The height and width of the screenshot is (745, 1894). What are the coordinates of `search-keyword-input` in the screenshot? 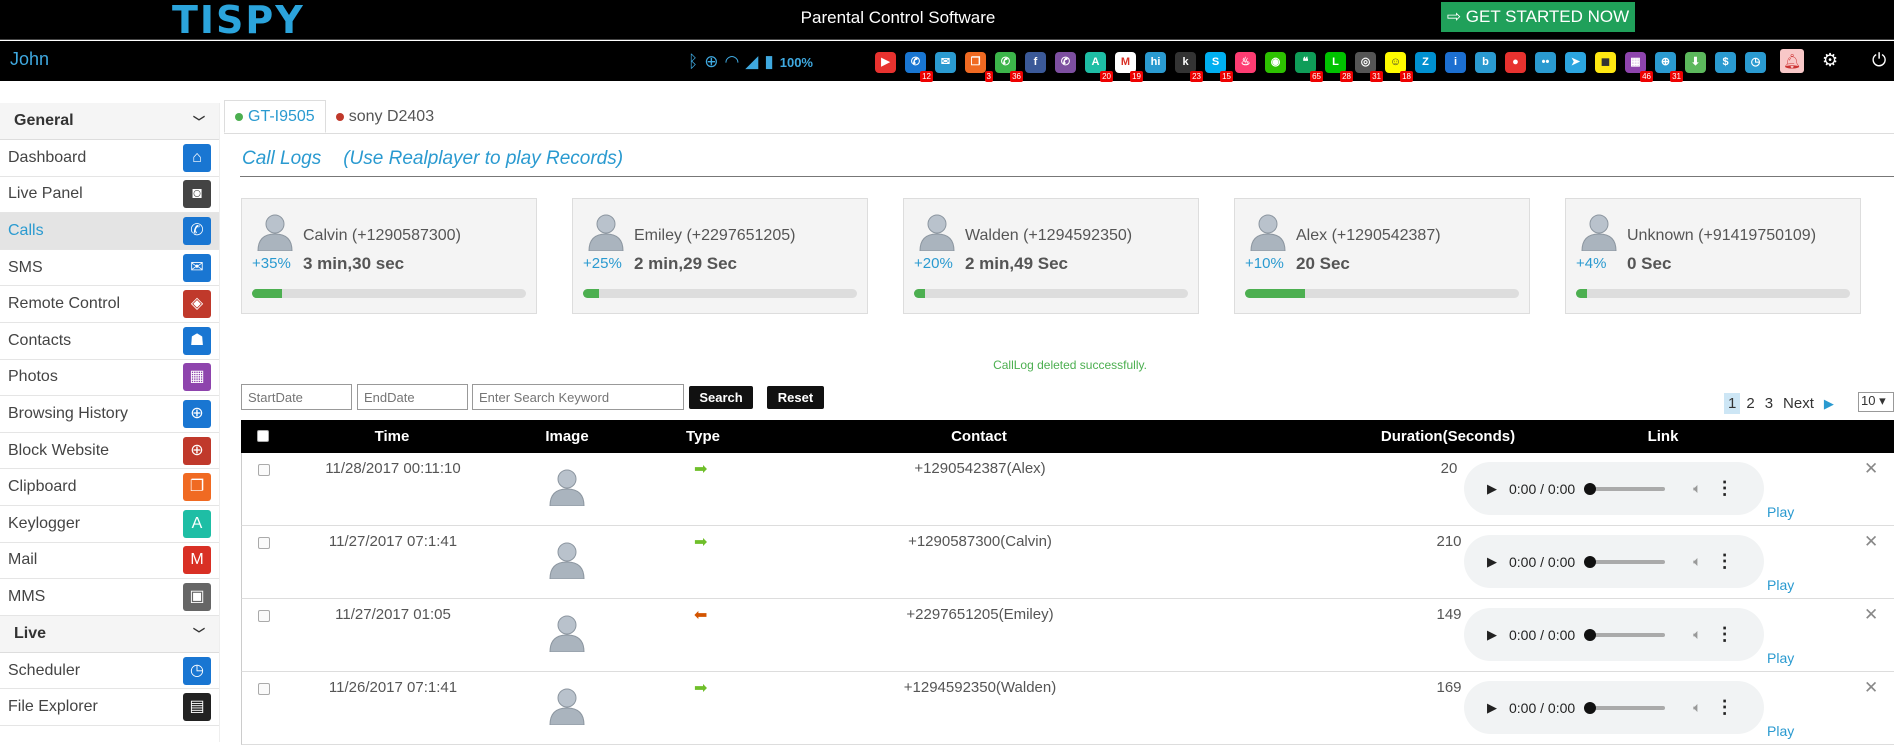 It's located at (578, 397).